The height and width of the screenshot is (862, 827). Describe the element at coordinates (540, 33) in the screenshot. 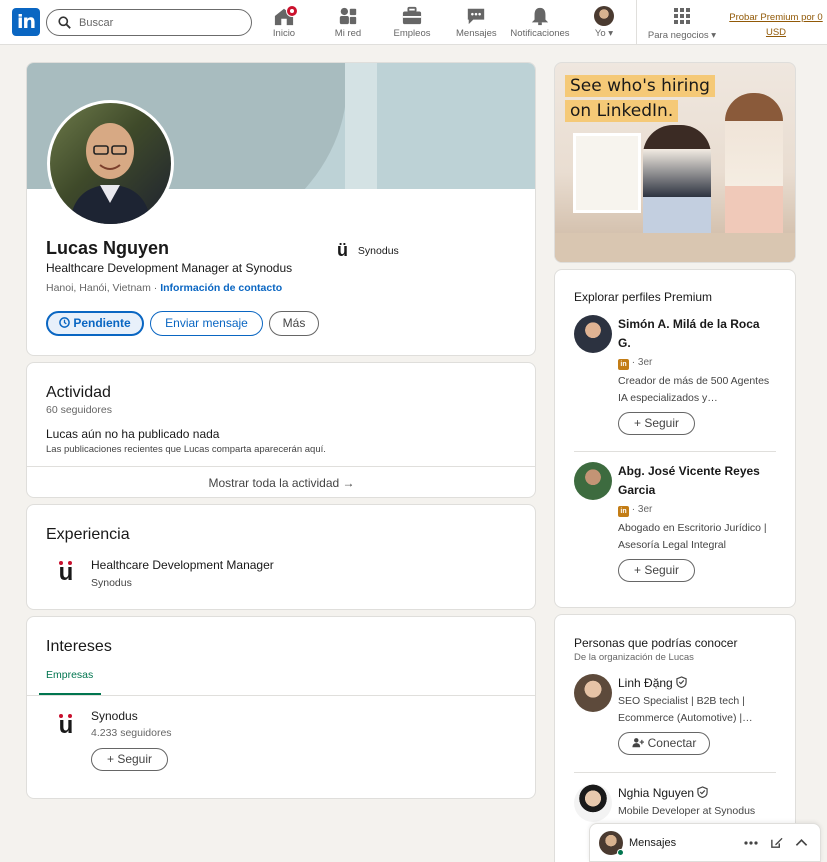

I see `nav-notifications-label: Notificaciones` at that location.